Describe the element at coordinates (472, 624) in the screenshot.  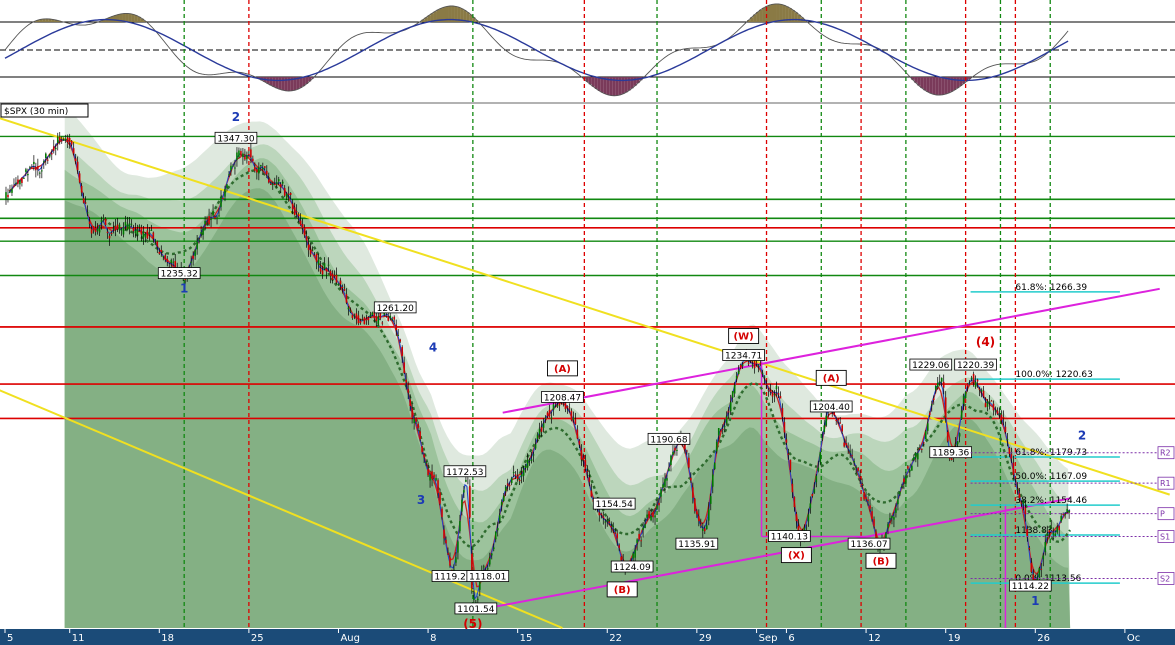
I see `wave-label: (5)` at that location.